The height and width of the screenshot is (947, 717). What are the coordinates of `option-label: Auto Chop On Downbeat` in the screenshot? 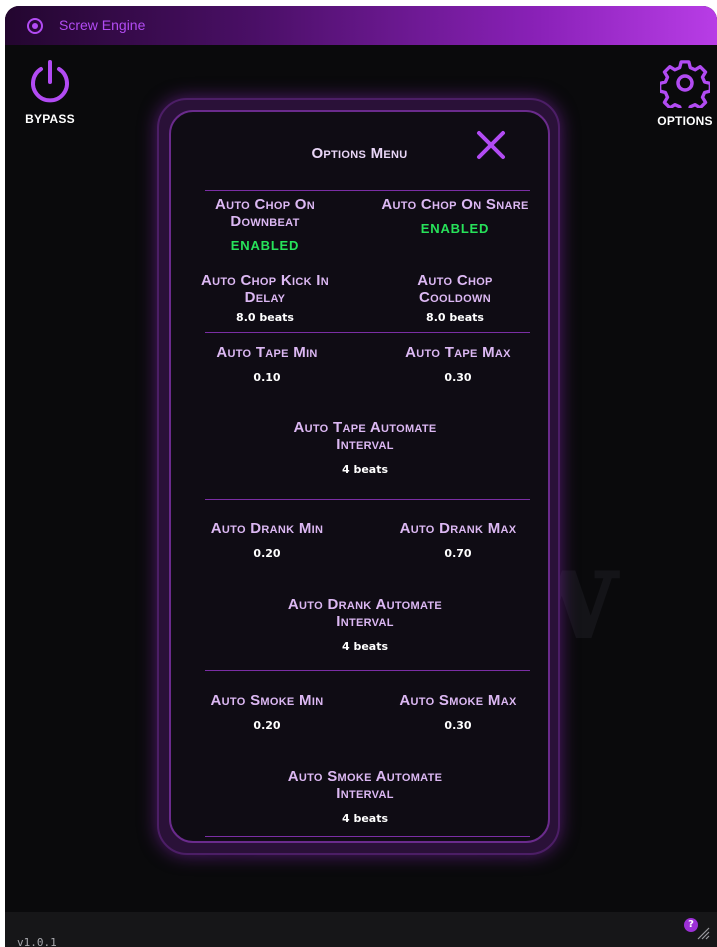 It's located at (265, 213).